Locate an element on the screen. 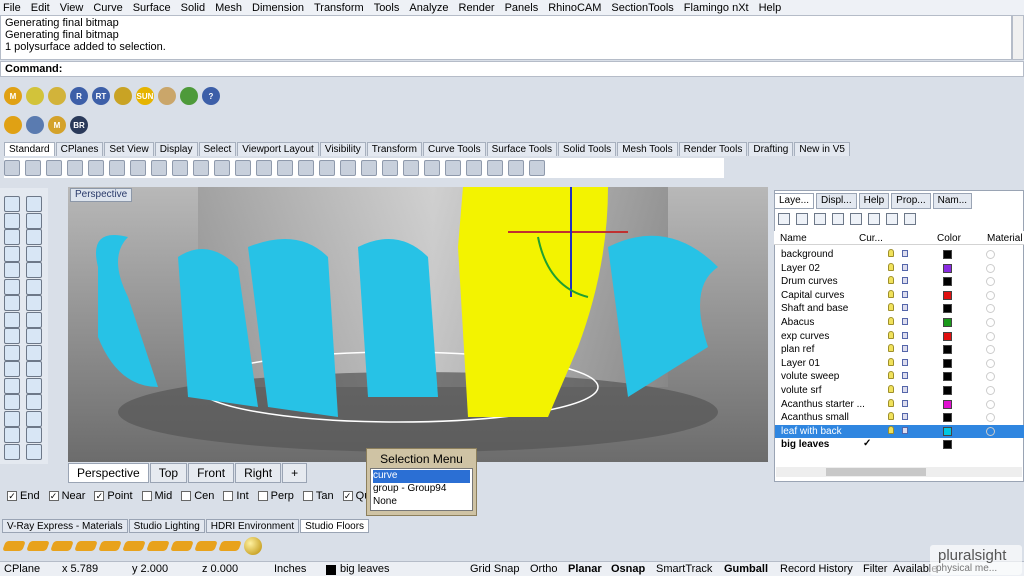 Image resolution: width=1024 pixels, height=576 pixels. tab-new-in-v5: New in V5 is located at coordinates (822, 149).